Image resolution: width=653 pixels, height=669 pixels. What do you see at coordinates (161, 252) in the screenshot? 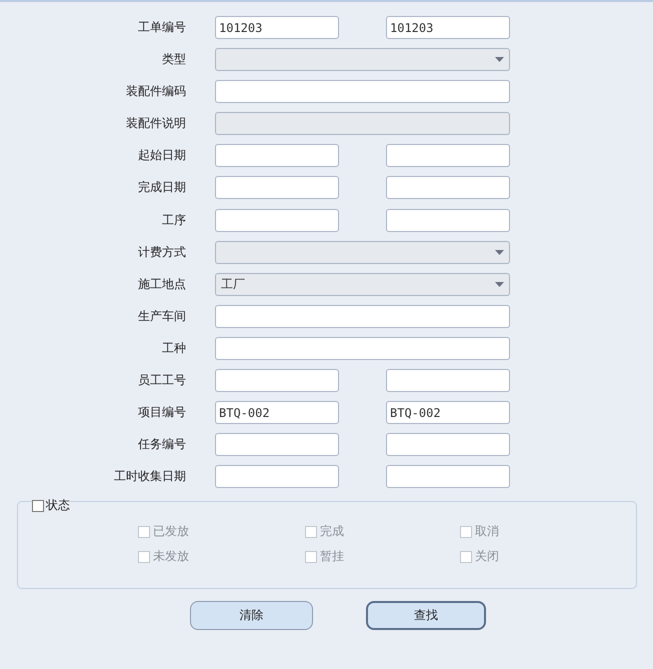
I see `field-label: 计费方式` at bounding box center [161, 252].